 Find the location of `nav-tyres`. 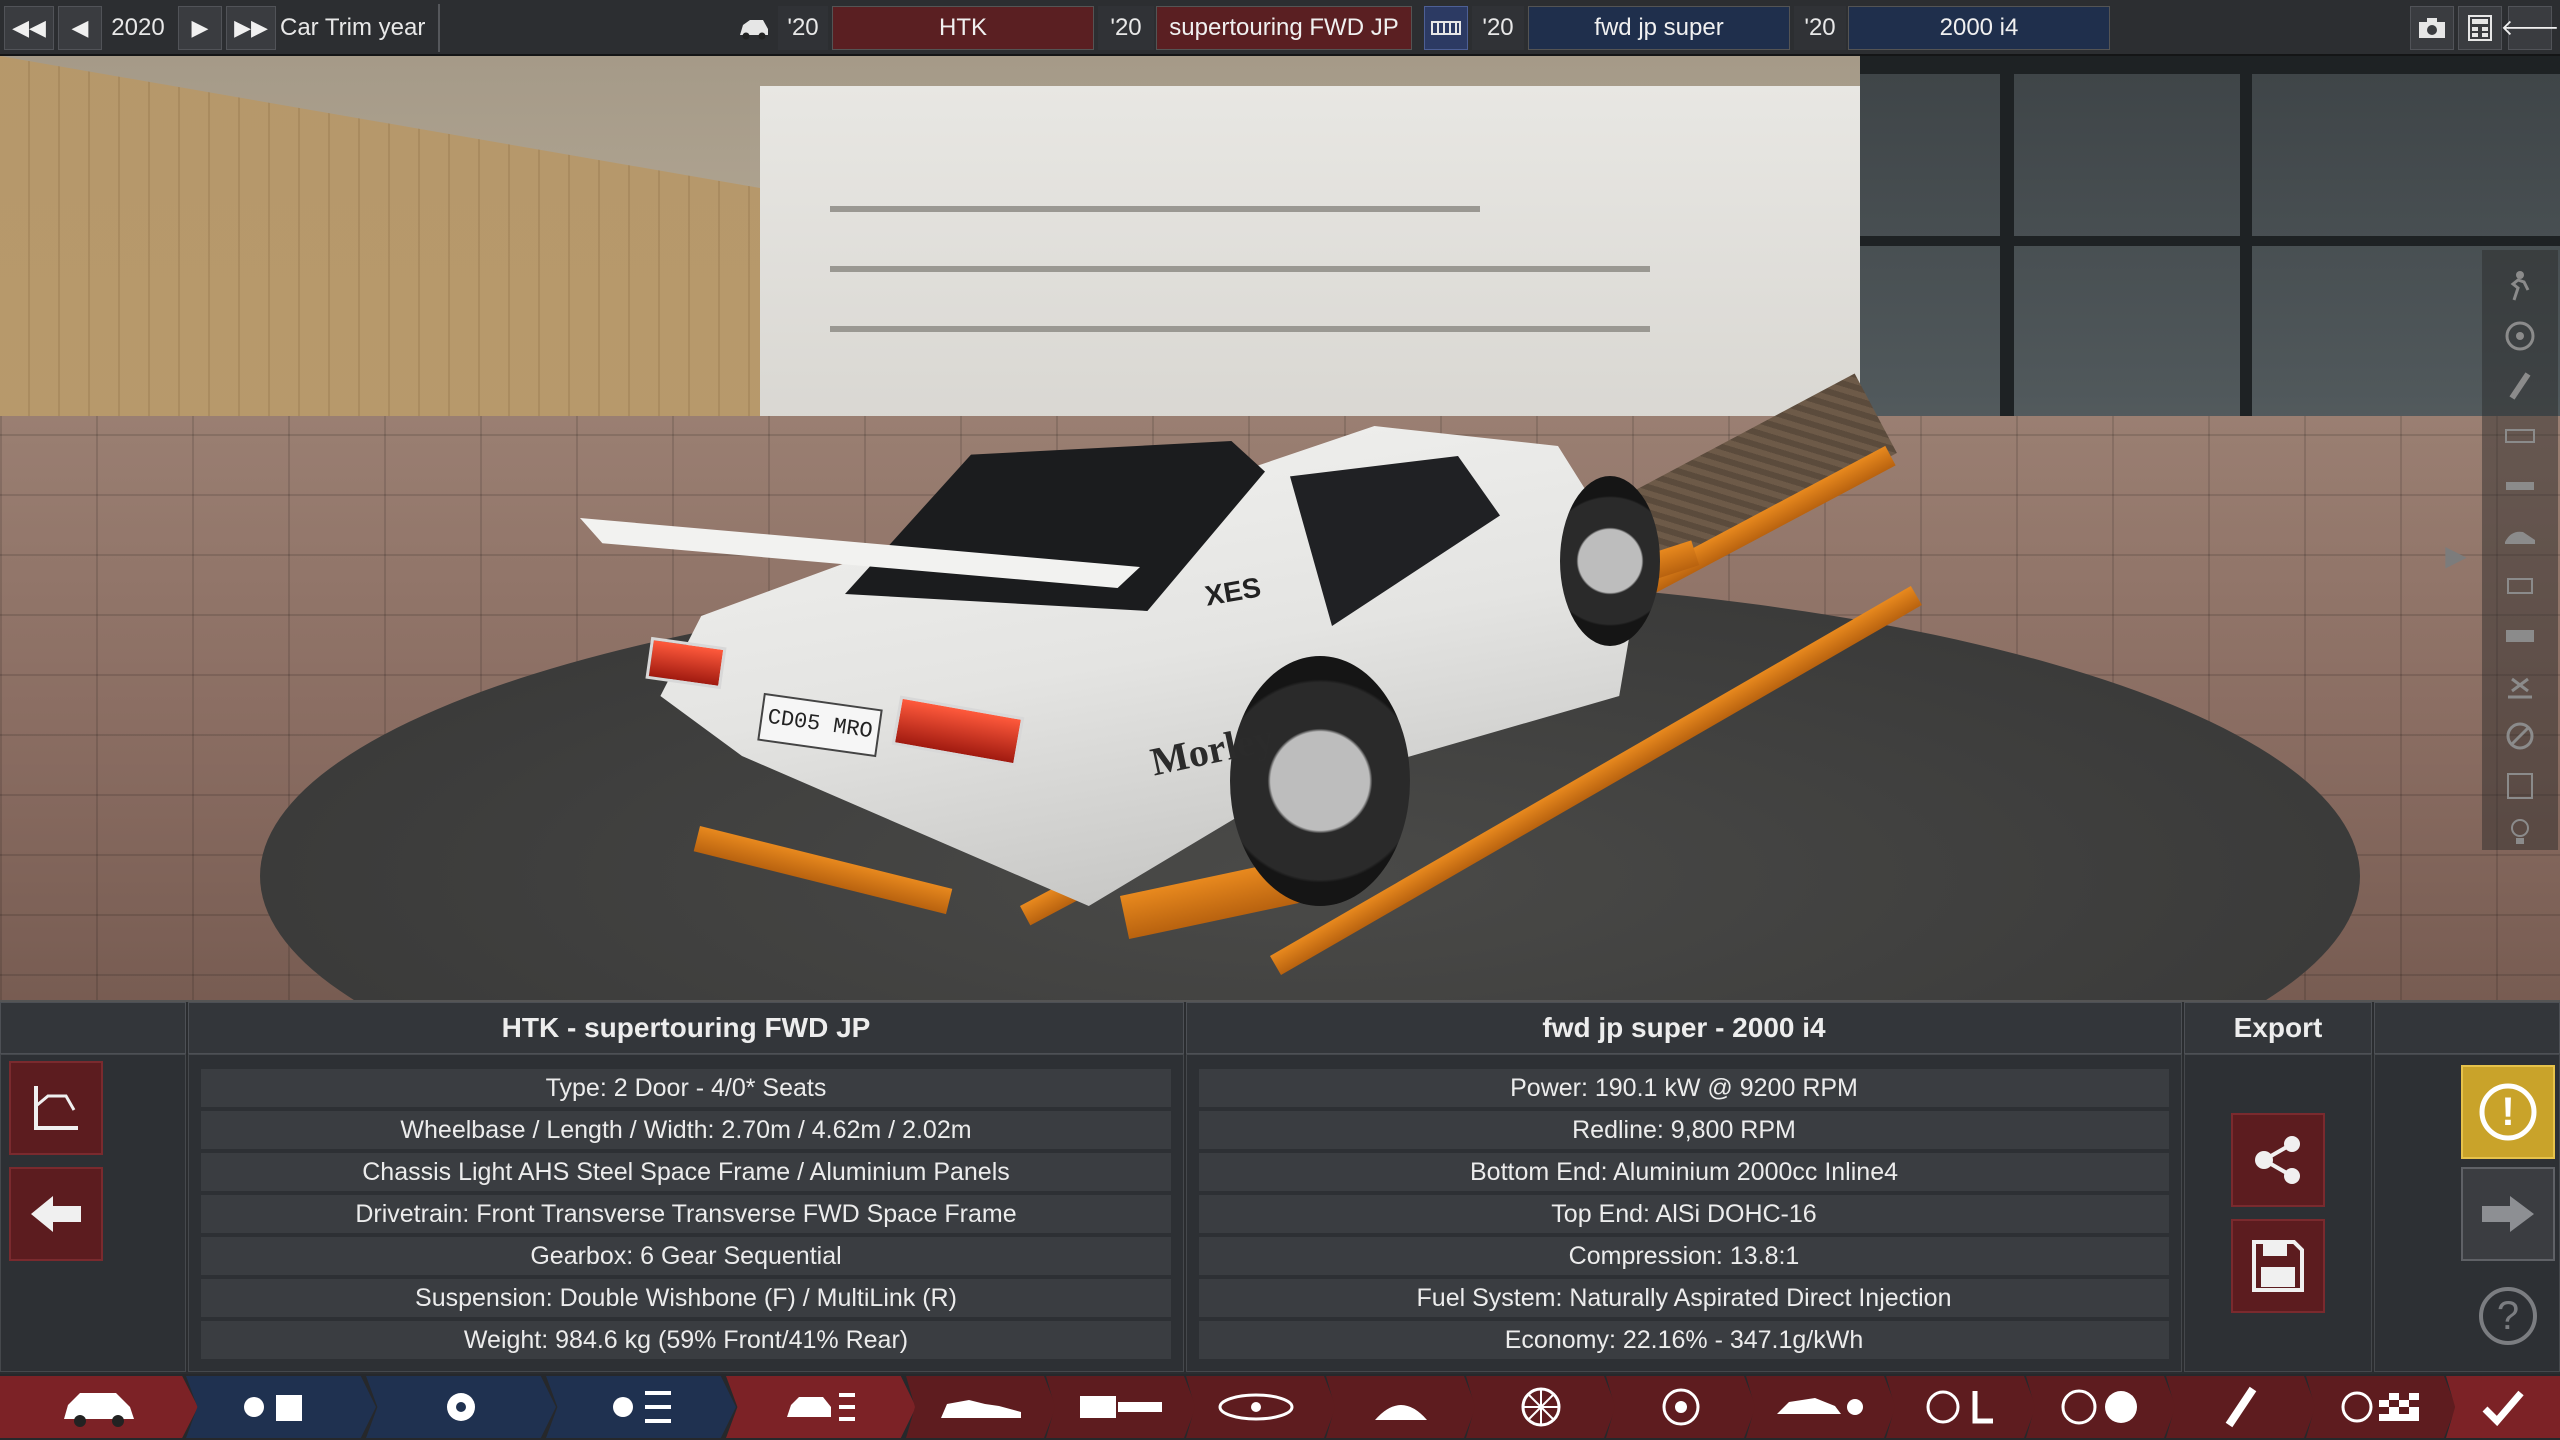

nav-tyres is located at coordinates (2101, 1407).